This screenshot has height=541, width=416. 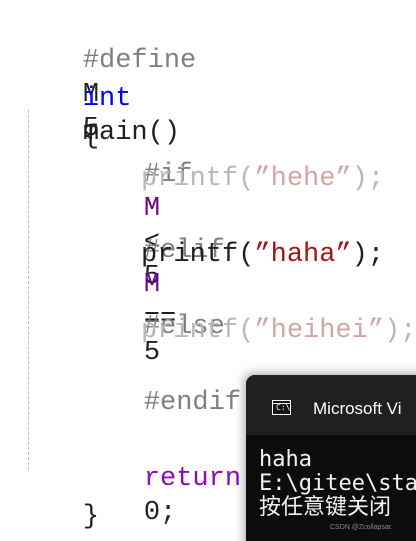 What do you see at coordinates (192, 479) in the screenshot?
I see `return-keyword: return` at bounding box center [192, 479].